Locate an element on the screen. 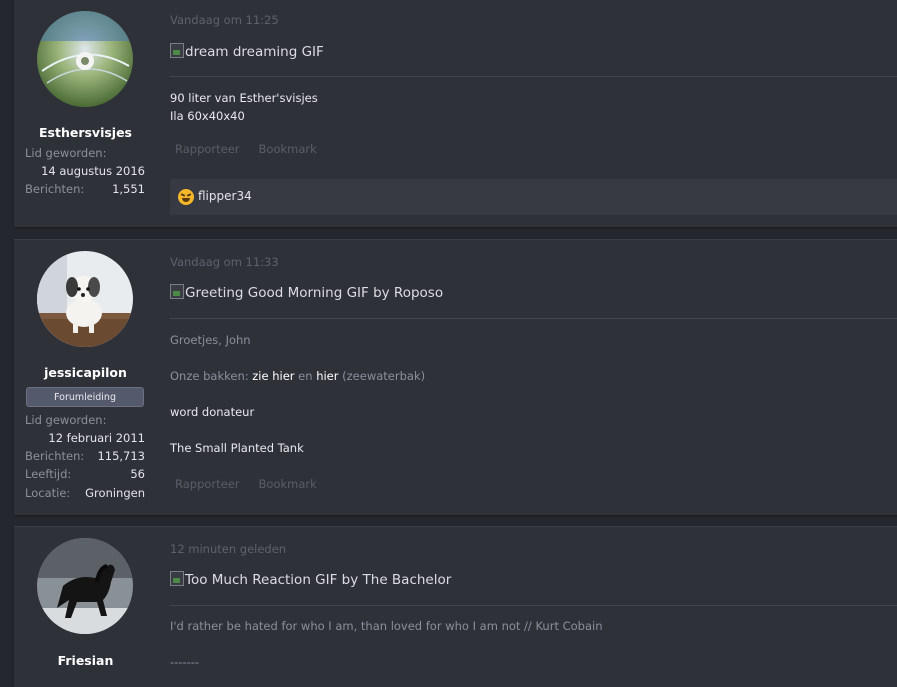  post-timestamp: 12 minuten geleden is located at coordinates (228, 549).